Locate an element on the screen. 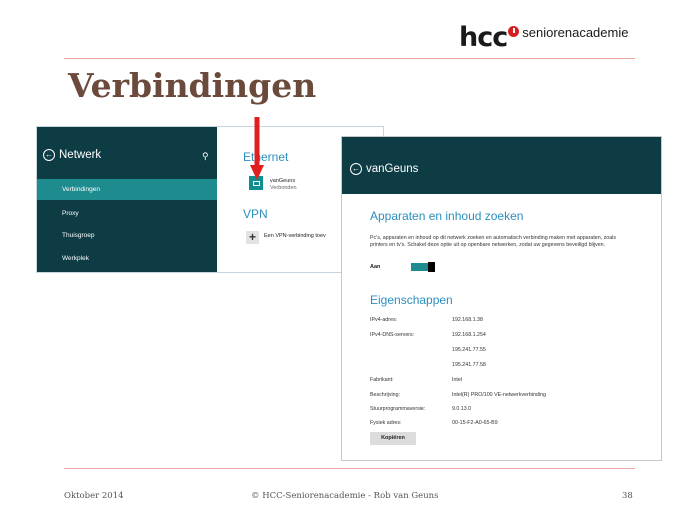  details-back-header: ← vanGeuns is located at coordinates (384, 169).